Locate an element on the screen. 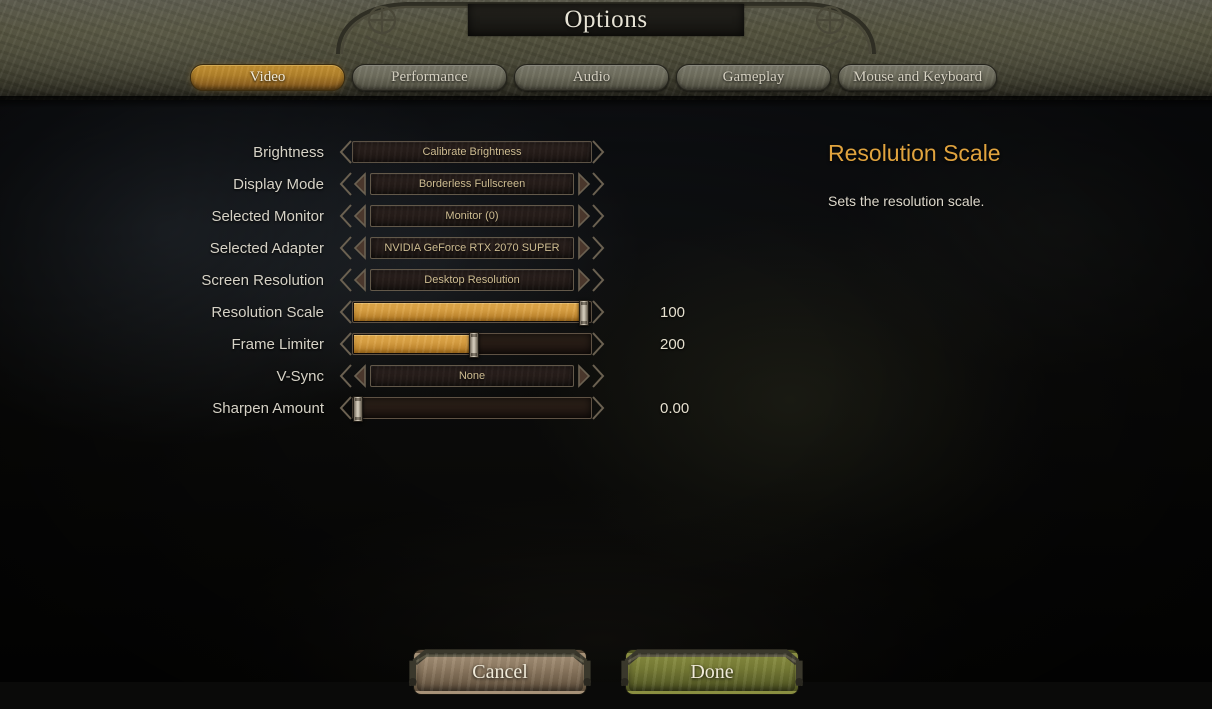 This screenshot has width=1212, height=709. tab-video: Video is located at coordinates (267, 77).